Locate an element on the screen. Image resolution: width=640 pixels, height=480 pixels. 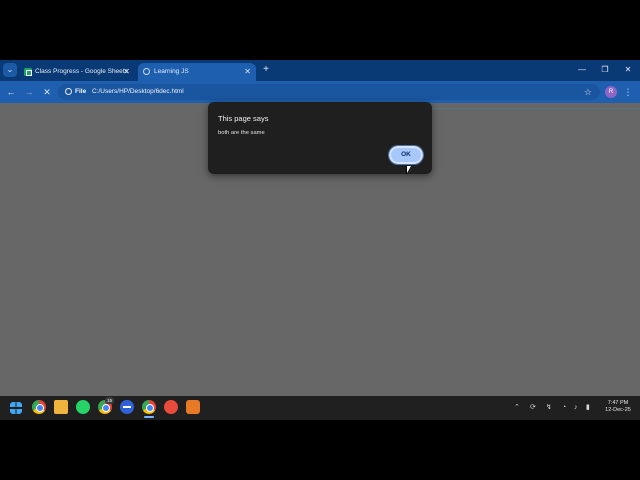
tab-learning-js: Learning JS ✕ is located at coordinates (197, 72).